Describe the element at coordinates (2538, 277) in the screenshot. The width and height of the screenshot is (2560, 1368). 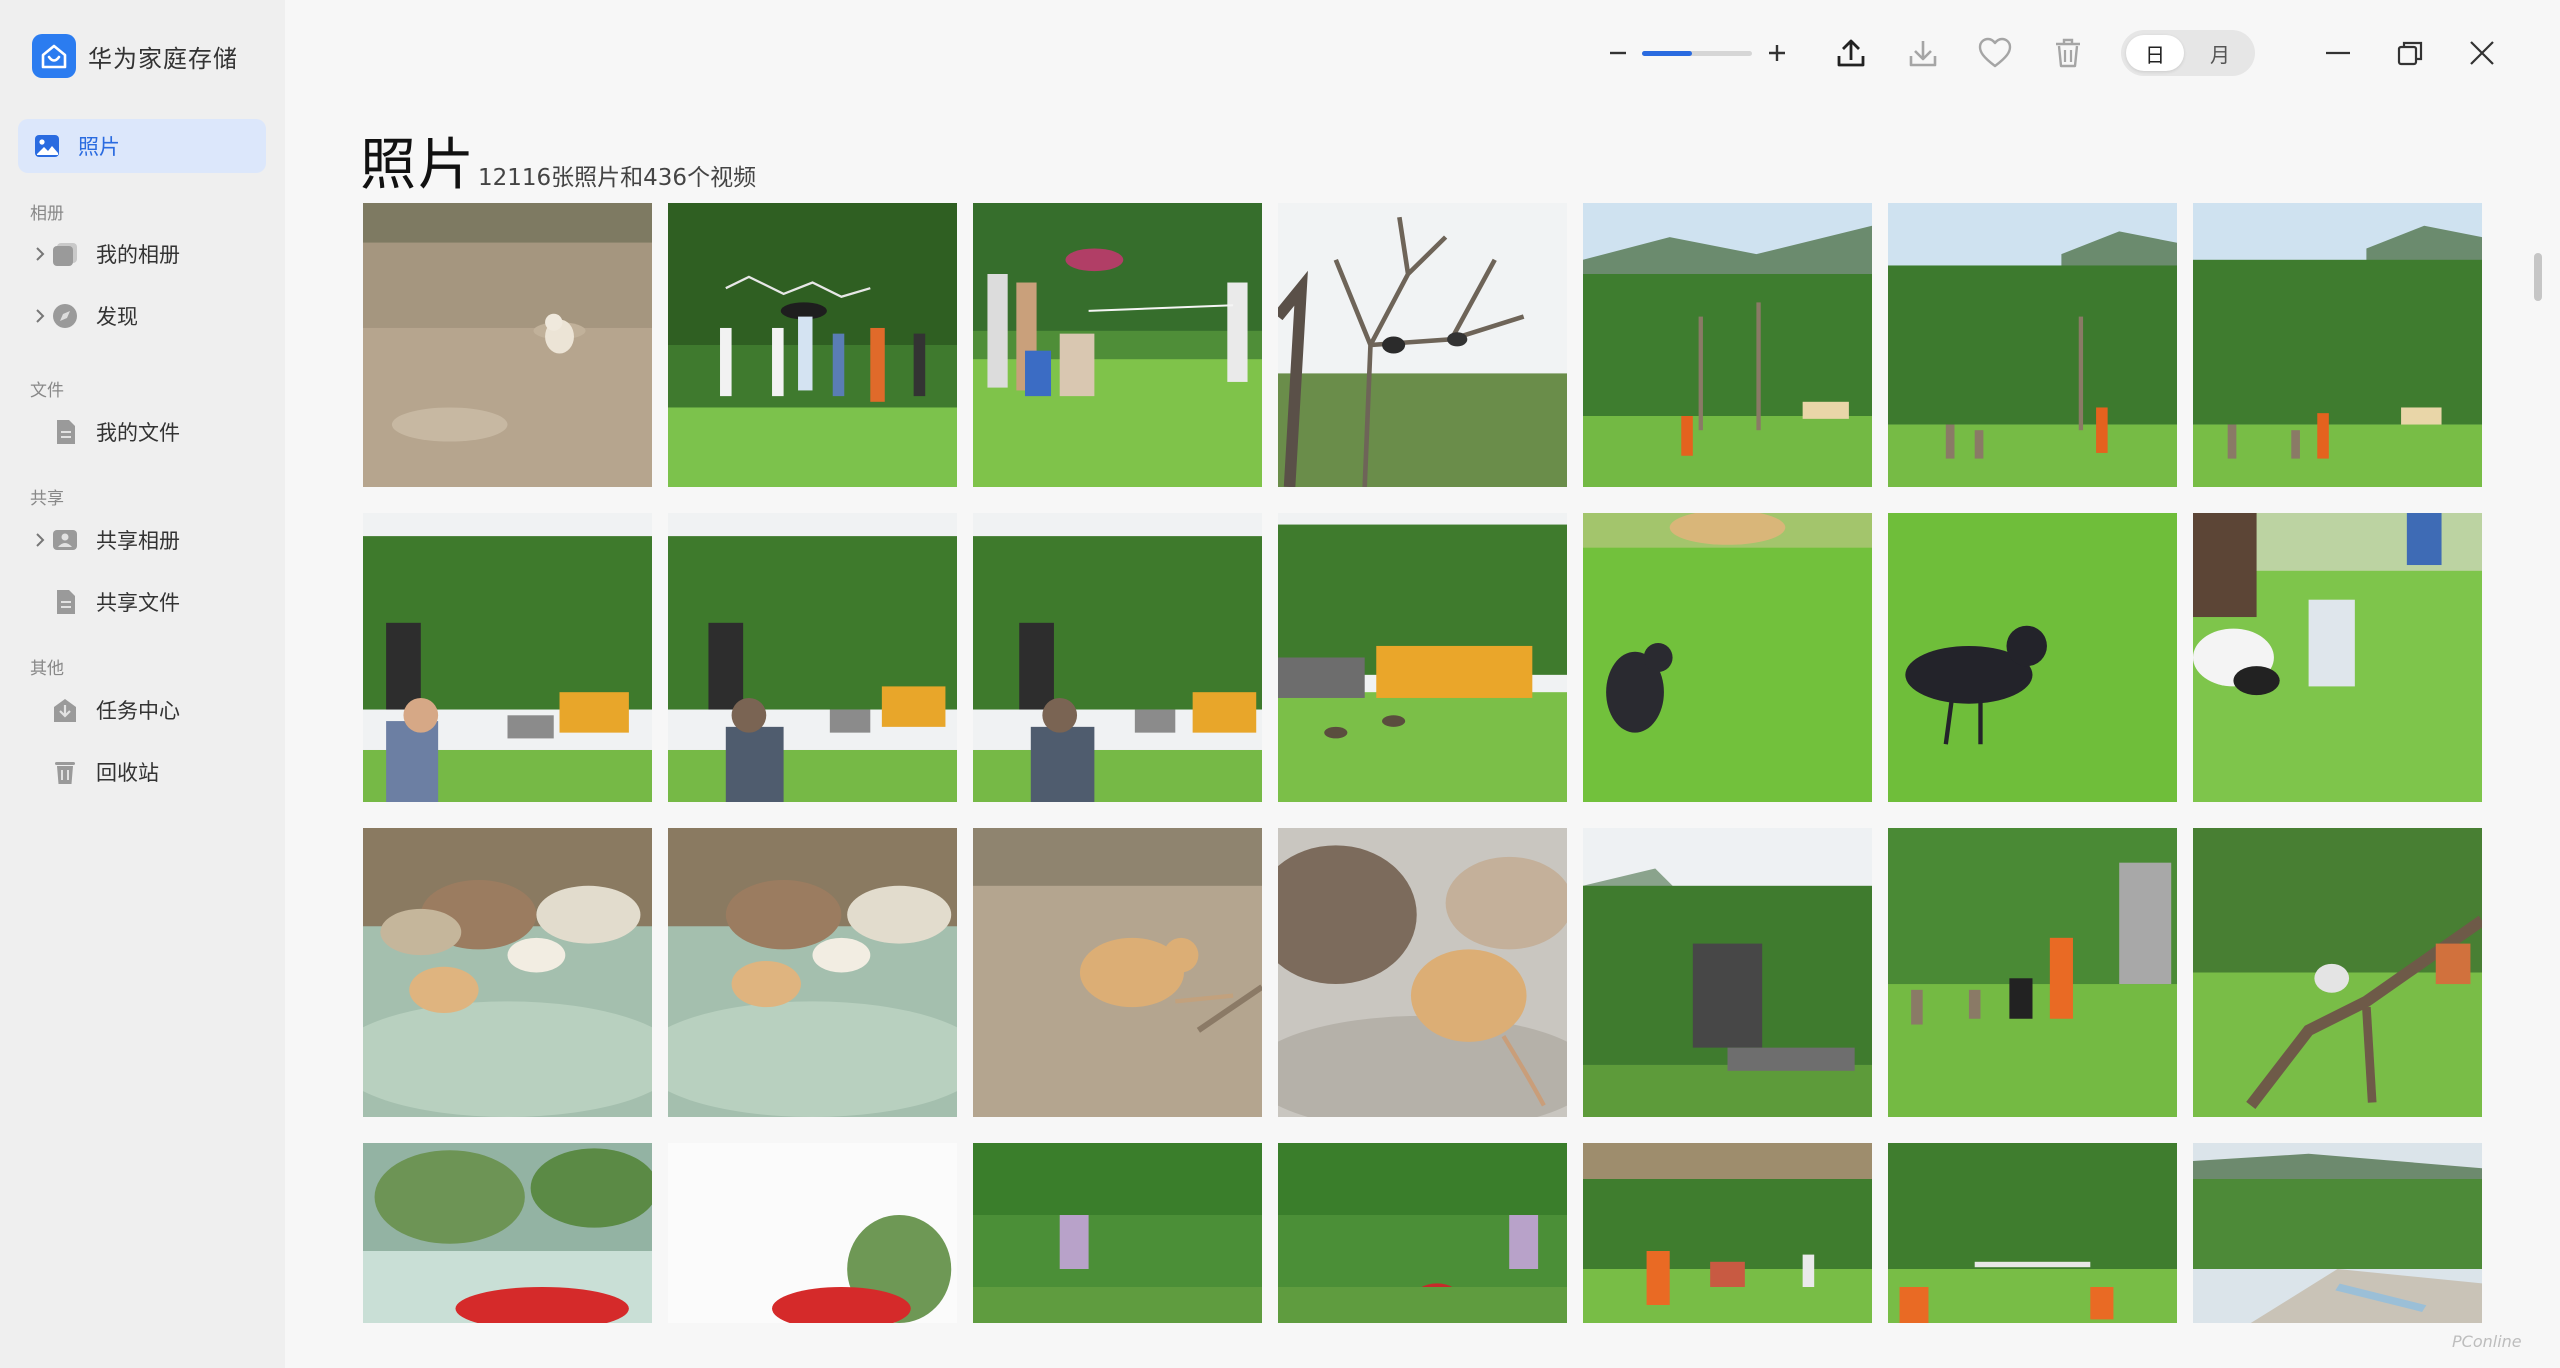
I see `scrollbar-thumb` at that location.